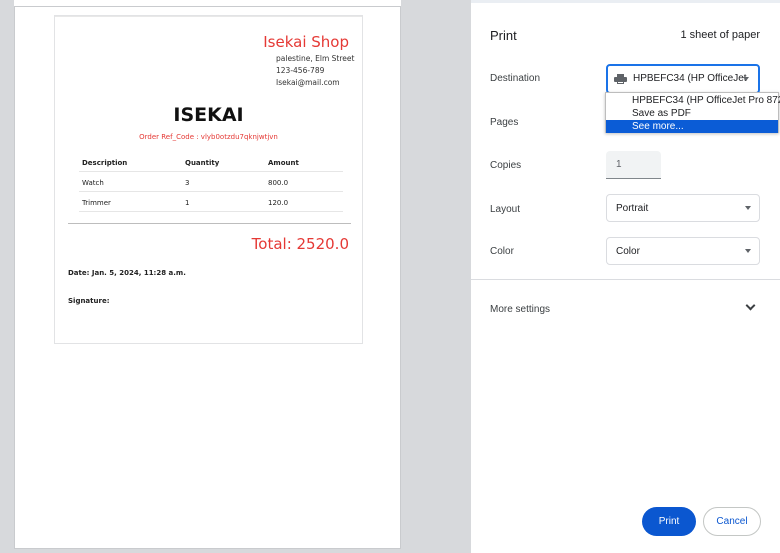  I want to click on brand-heading: ISEKAI, so click(208, 115).